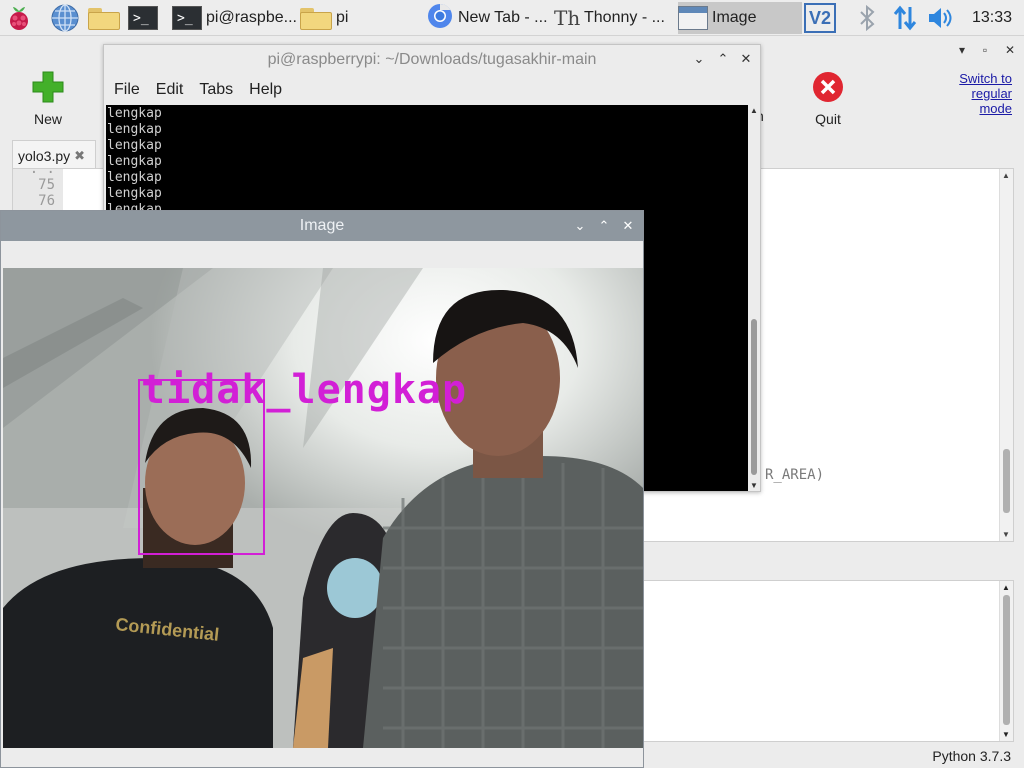 The width and height of the screenshot is (1024, 768). I want to click on volume-icon, so click(941, 18).